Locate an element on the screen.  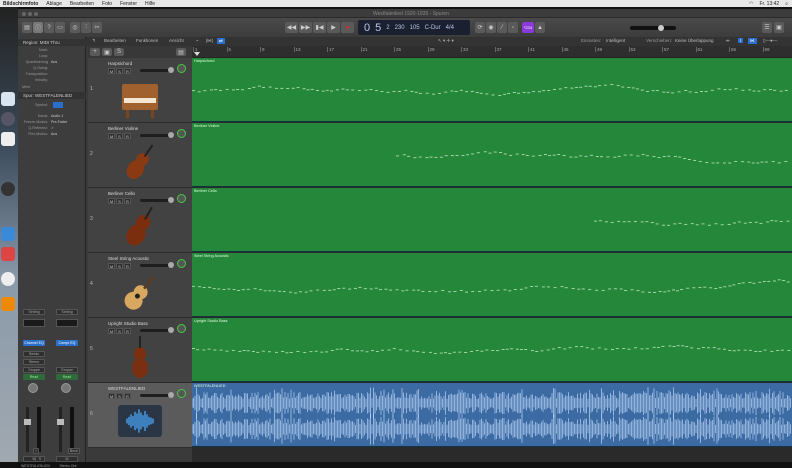
eq-button: Compr EQ is located at coordinates (67, 343).